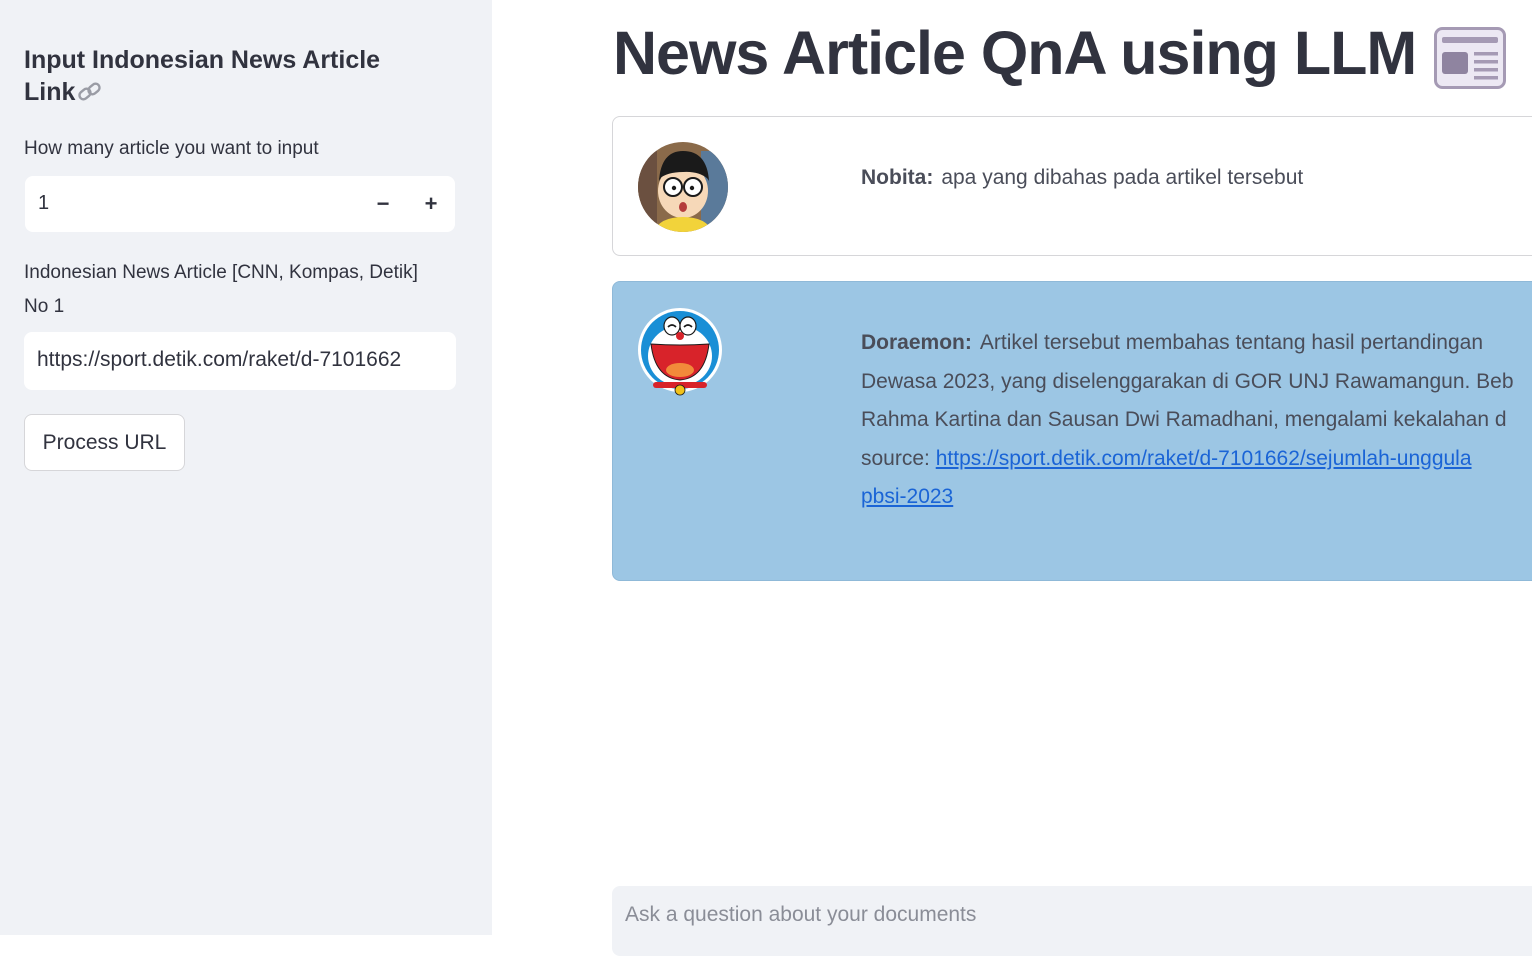  Describe the element at coordinates (800, 915) in the screenshot. I see `chat-input-placeholder: Ask a question about your documents` at that location.